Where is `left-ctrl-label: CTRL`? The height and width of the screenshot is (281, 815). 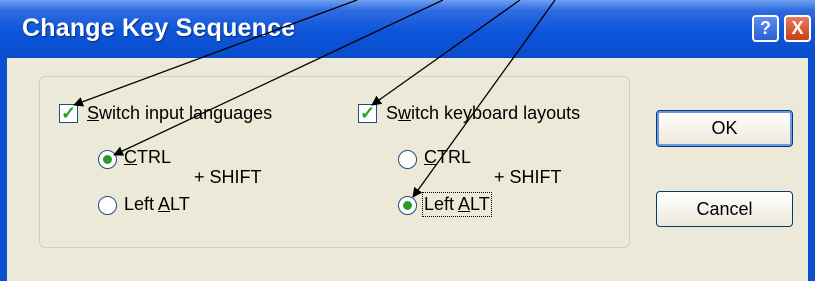 left-ctrl-label: CTRL is located at coordinates (147, 157).